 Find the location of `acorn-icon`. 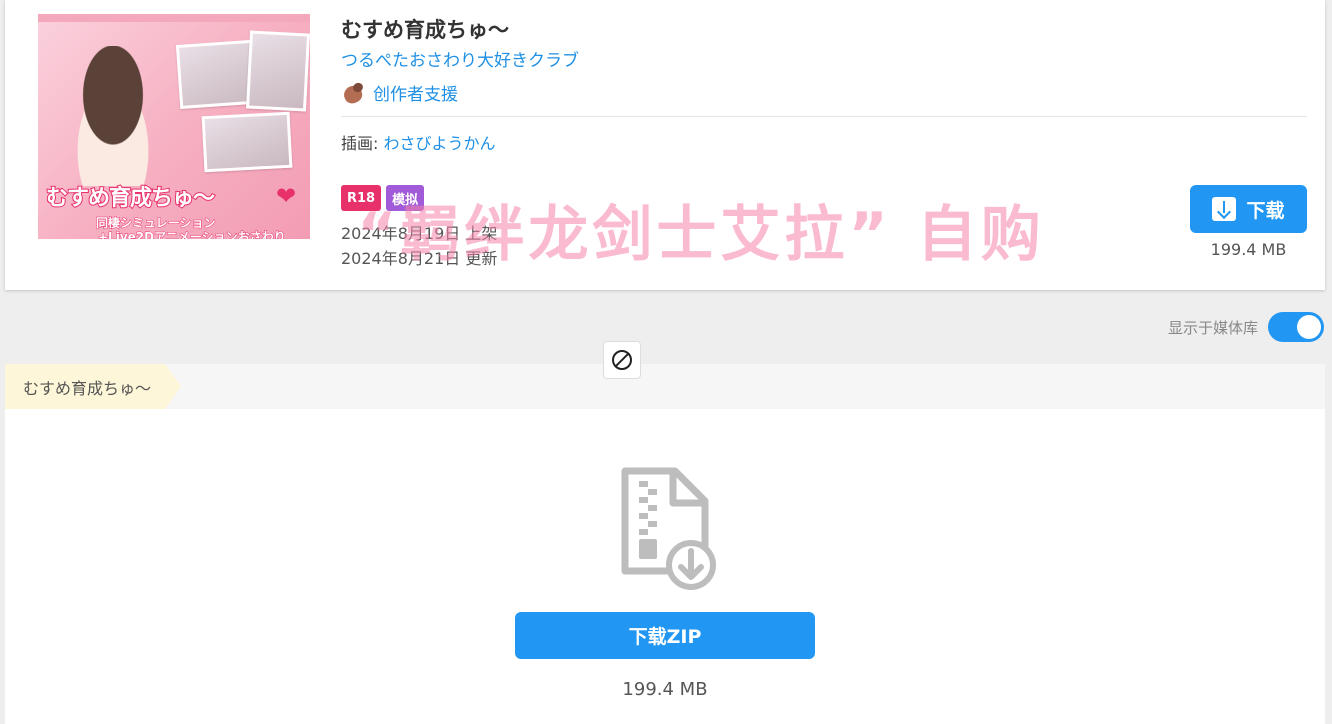

acorn-icon is located at coordinates (353, 93).